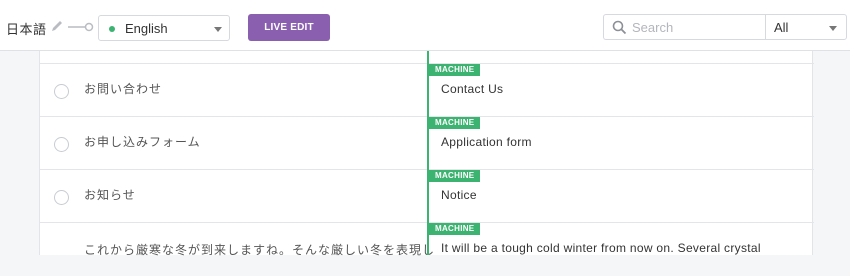 The height and width of the screenshot is (276, 850). What do you see at coordinates (57, 26) in the screenshot?
I see `pencil-icon` at bounding box center [57, 26].